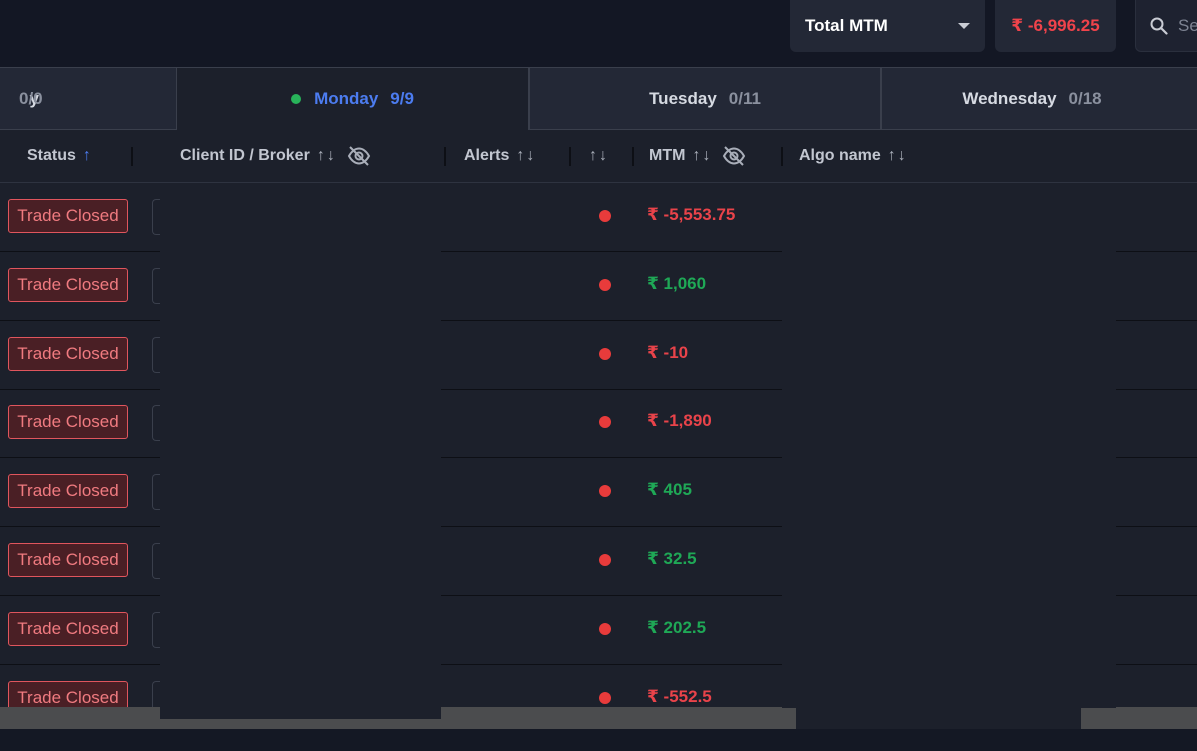 This screenshot has height=751, width=1197. I want to click on top-bar: Total MTM ₹ -6,996.25 Se, so click(598, 34).